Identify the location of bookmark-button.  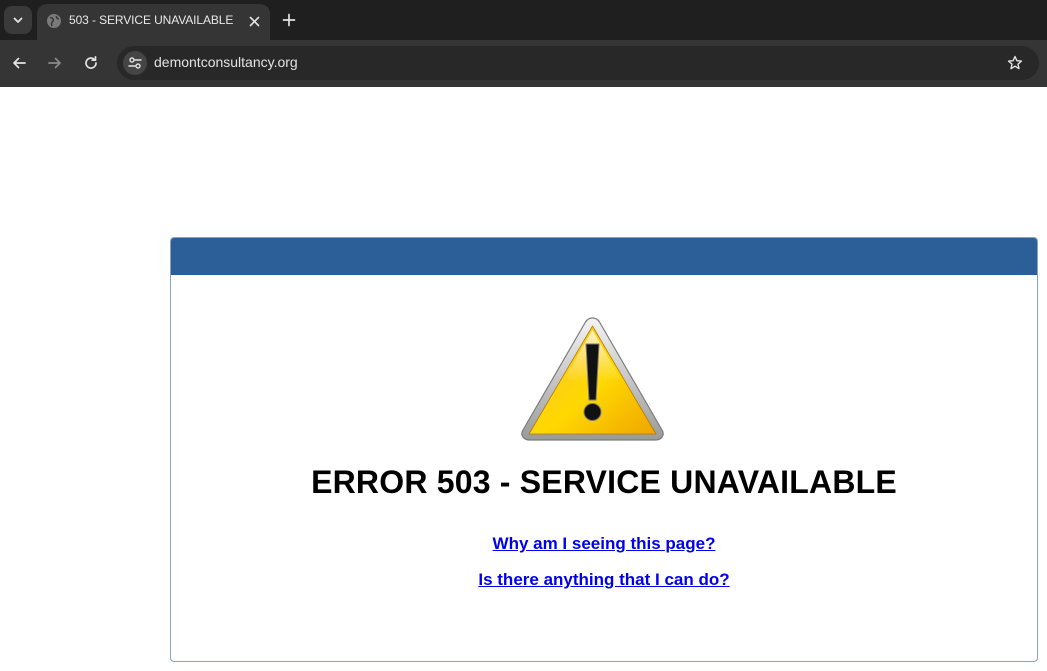
(1015, 63).